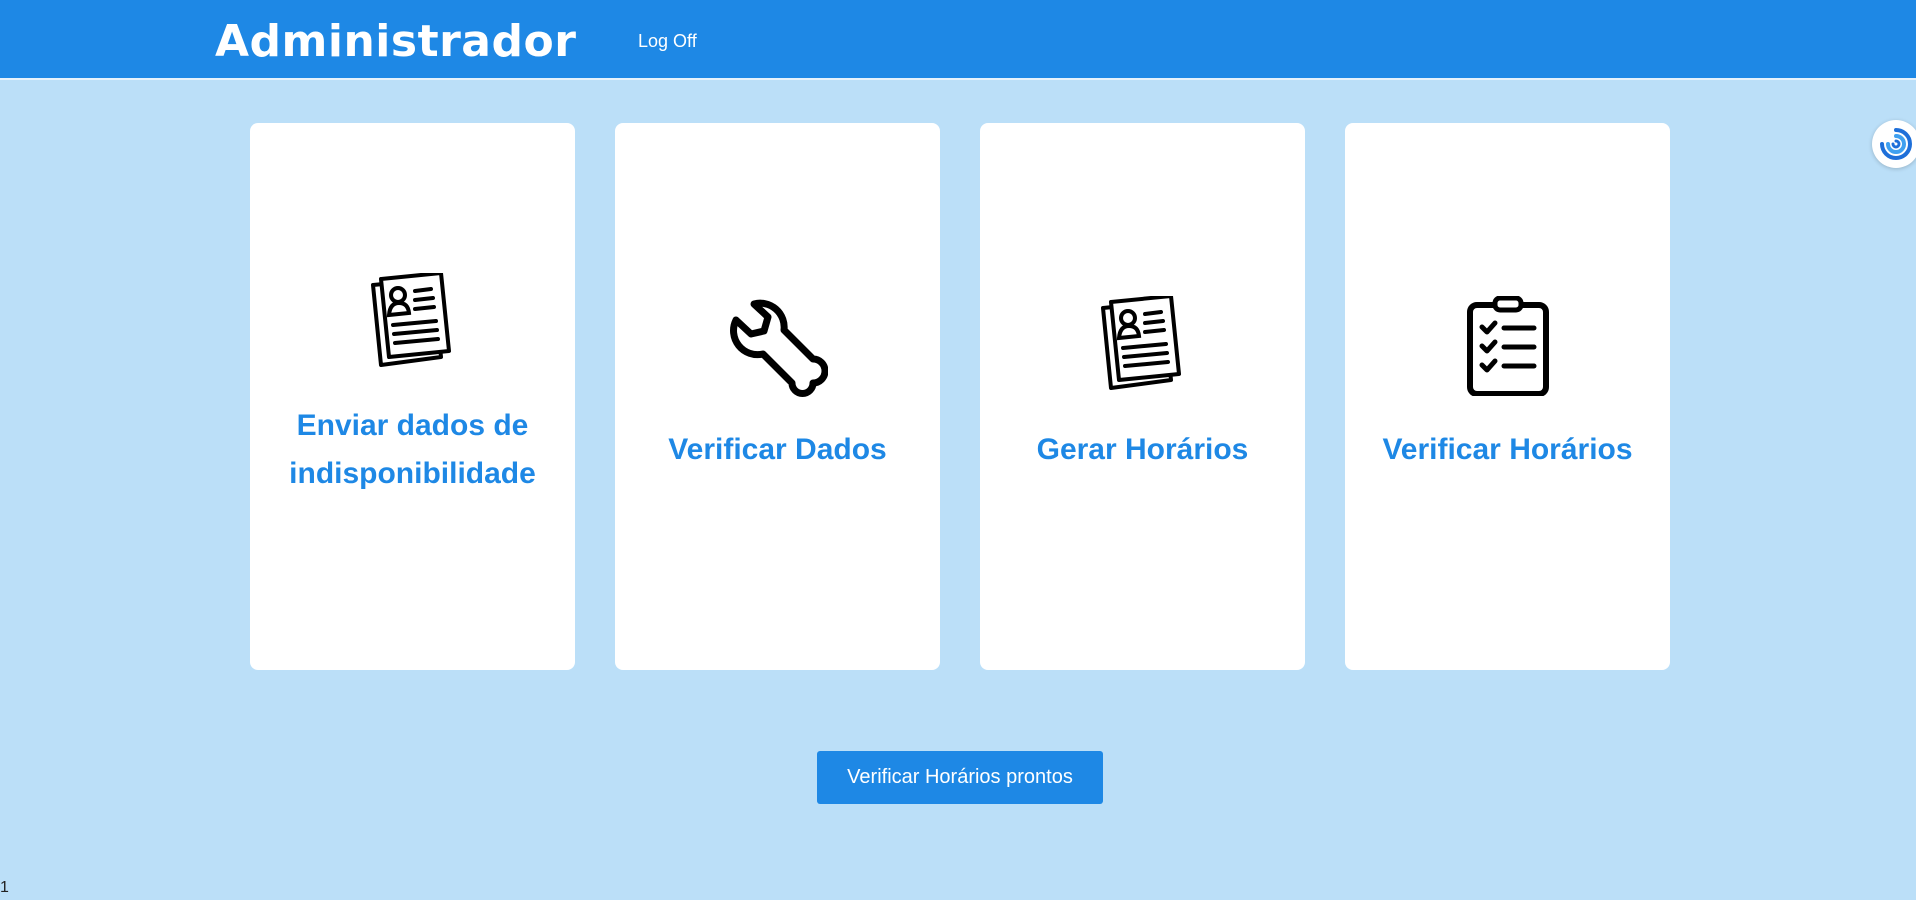 The width and height of the screenshot is (1916, 900). What do you see at coordinates (958, 40) in the screenshot?
I see `top-navbar: Administrador Log Off` at bounding box center [958, 40].